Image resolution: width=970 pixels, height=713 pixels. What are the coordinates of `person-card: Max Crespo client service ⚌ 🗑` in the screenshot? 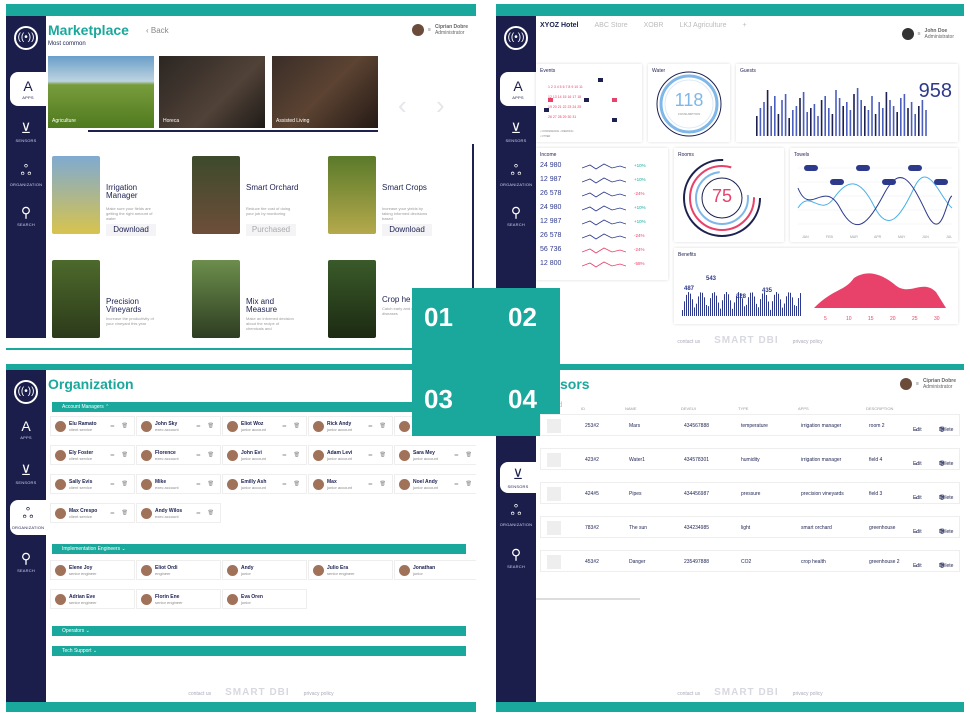 It's located at (92, 513).